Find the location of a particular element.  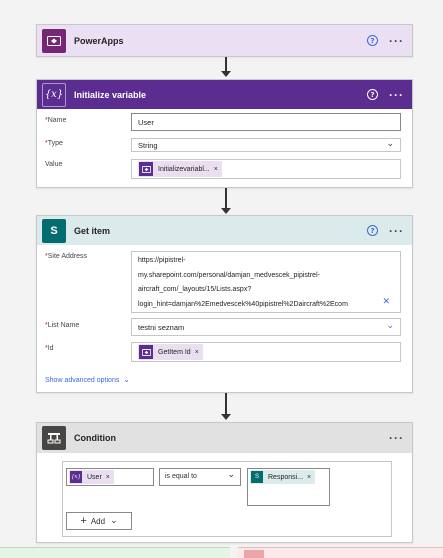

condition-glyph is located at coordinates (54, 438).